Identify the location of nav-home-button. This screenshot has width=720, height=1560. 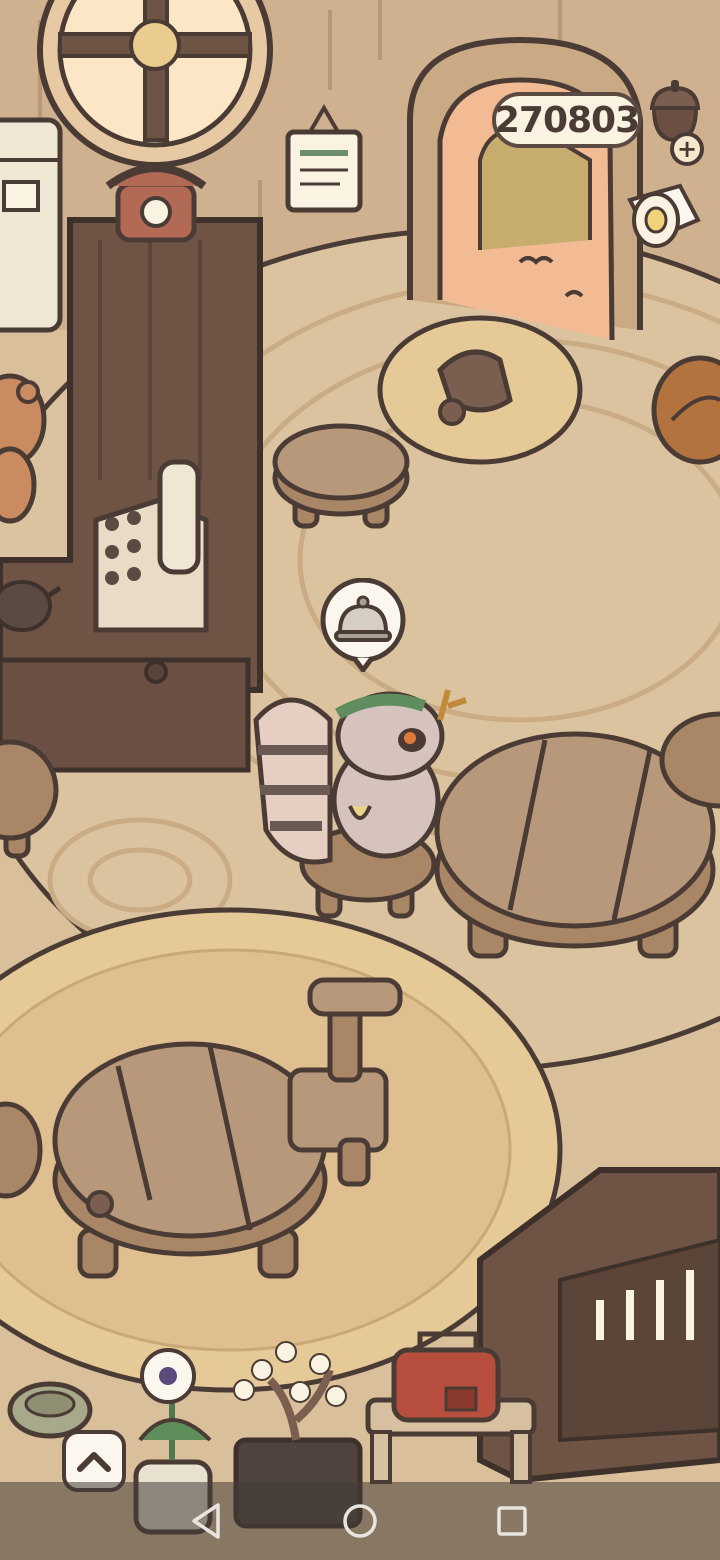
(360, 1521).